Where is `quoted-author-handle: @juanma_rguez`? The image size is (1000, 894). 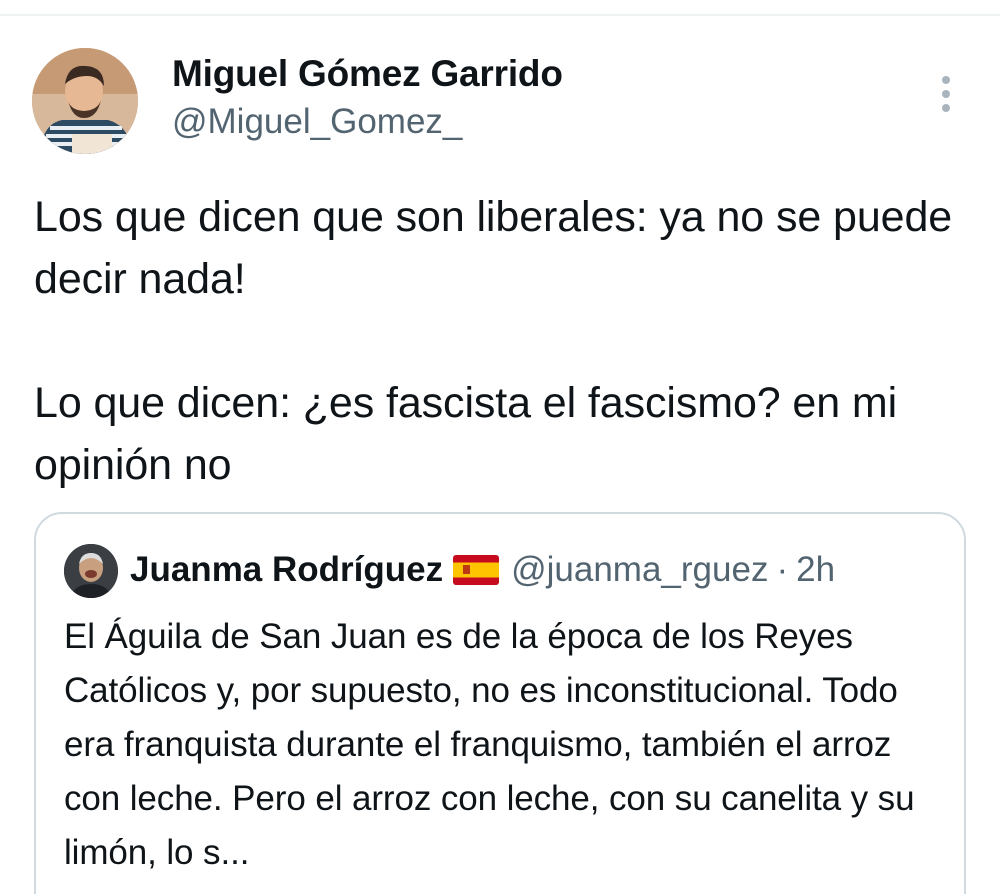 quoted-author-handle: @juanma_rguez is located at coordinates (639, 570).